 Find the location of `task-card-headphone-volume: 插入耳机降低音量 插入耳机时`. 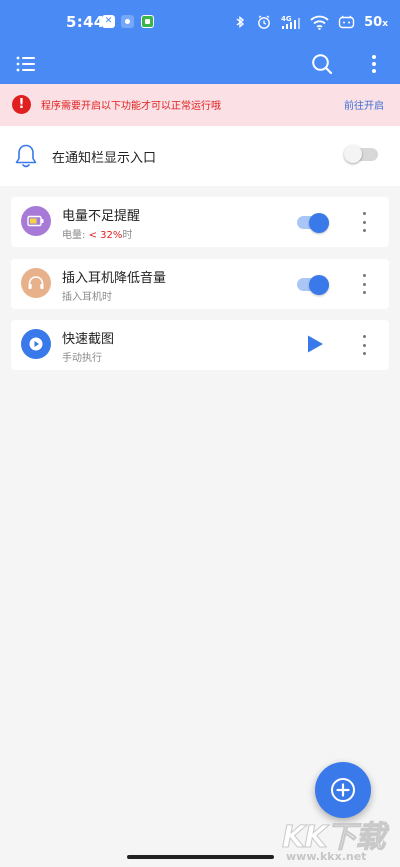

task-card-headphone-volume: 插入耳机降低音量 插入耳机时 is located at coordinates (200, 284).